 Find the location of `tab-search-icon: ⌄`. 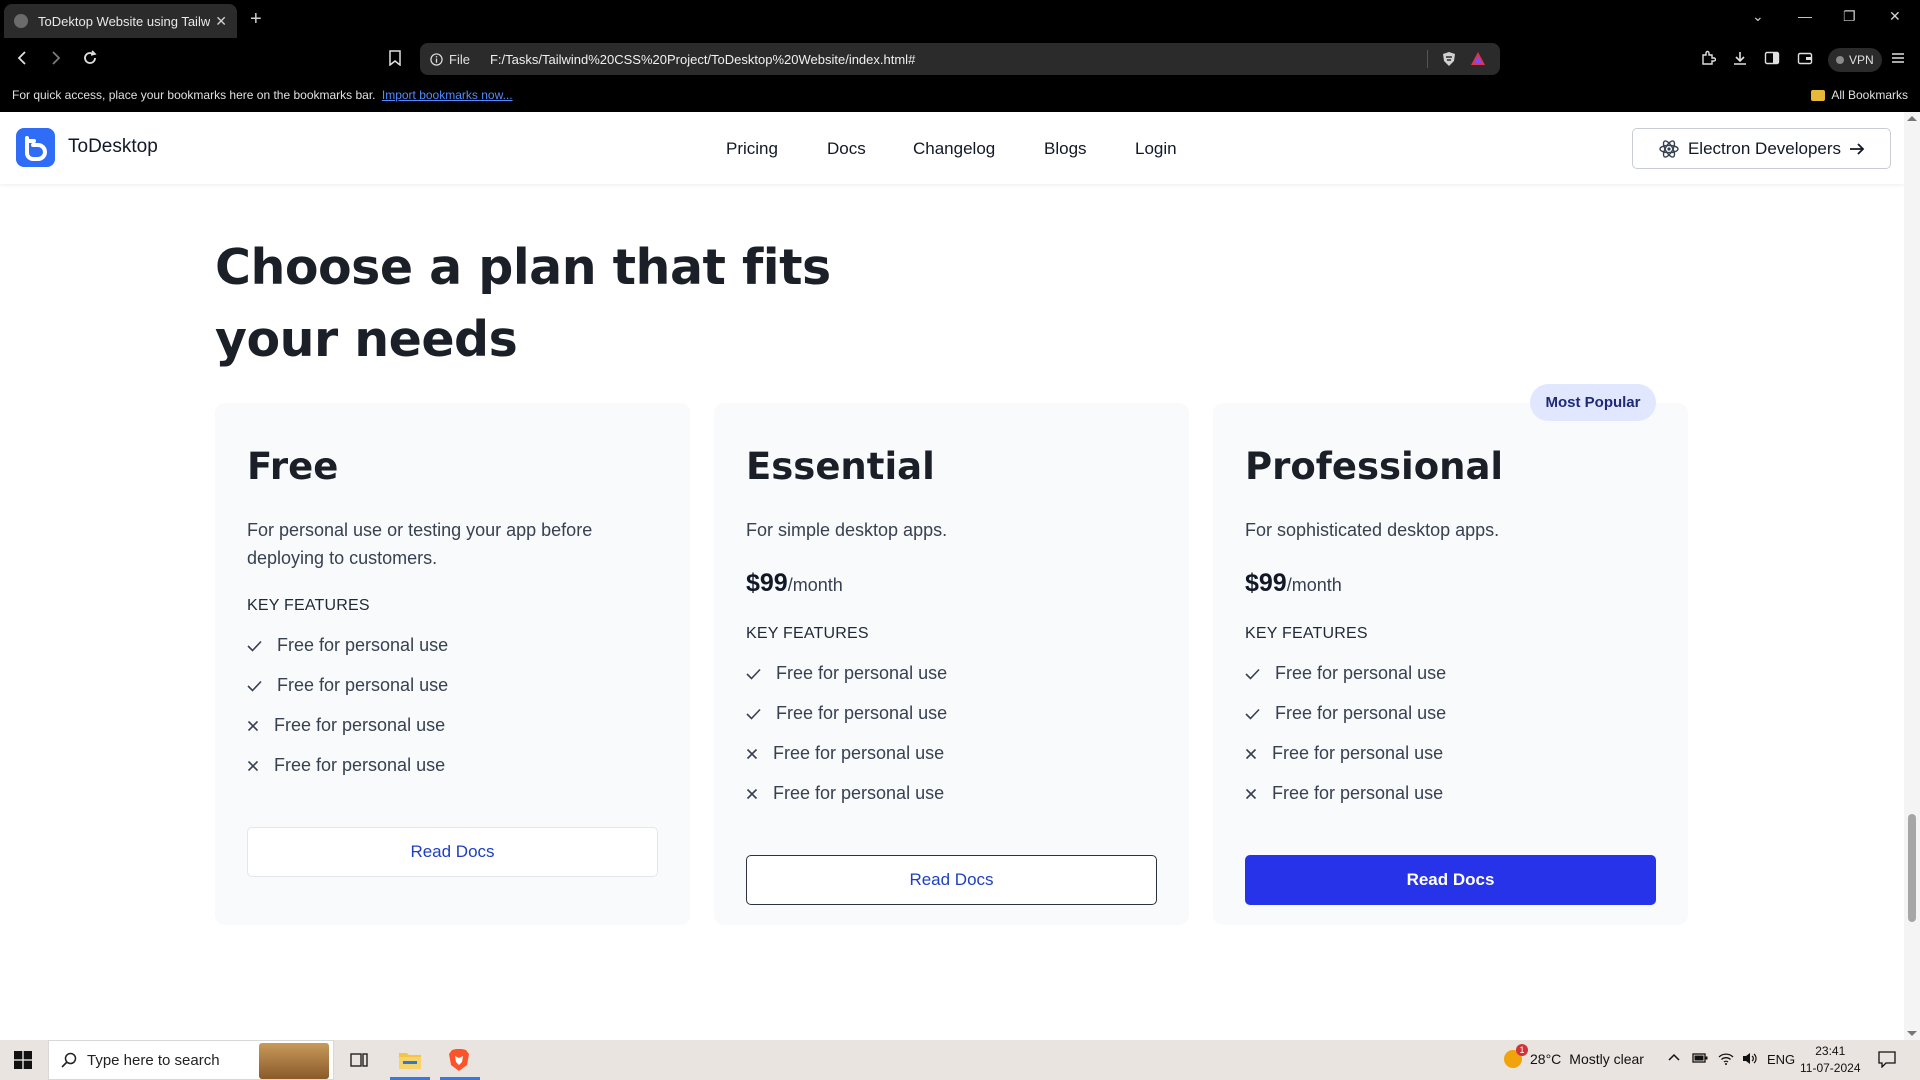

tab-search-icon: ⌄ is located at coordinates (1758, 16).